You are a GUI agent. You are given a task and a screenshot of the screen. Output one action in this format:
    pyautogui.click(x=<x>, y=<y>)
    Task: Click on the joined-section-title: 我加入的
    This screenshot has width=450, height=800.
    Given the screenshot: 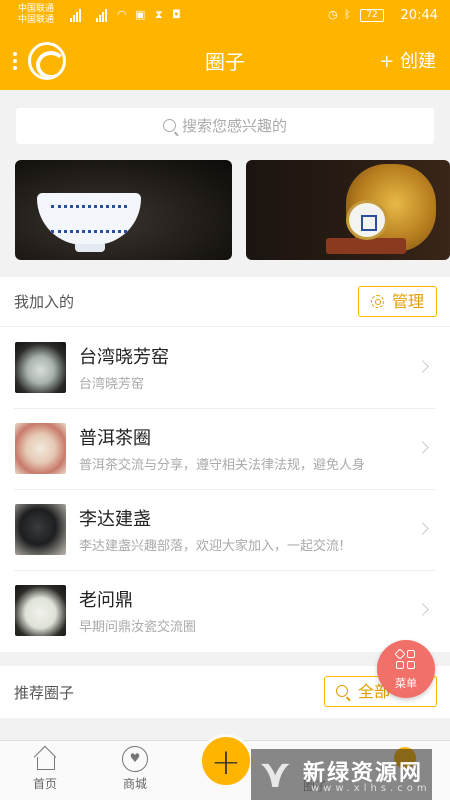 What is the action you would take?
    pyautogui.click(x=44, y=302)
    